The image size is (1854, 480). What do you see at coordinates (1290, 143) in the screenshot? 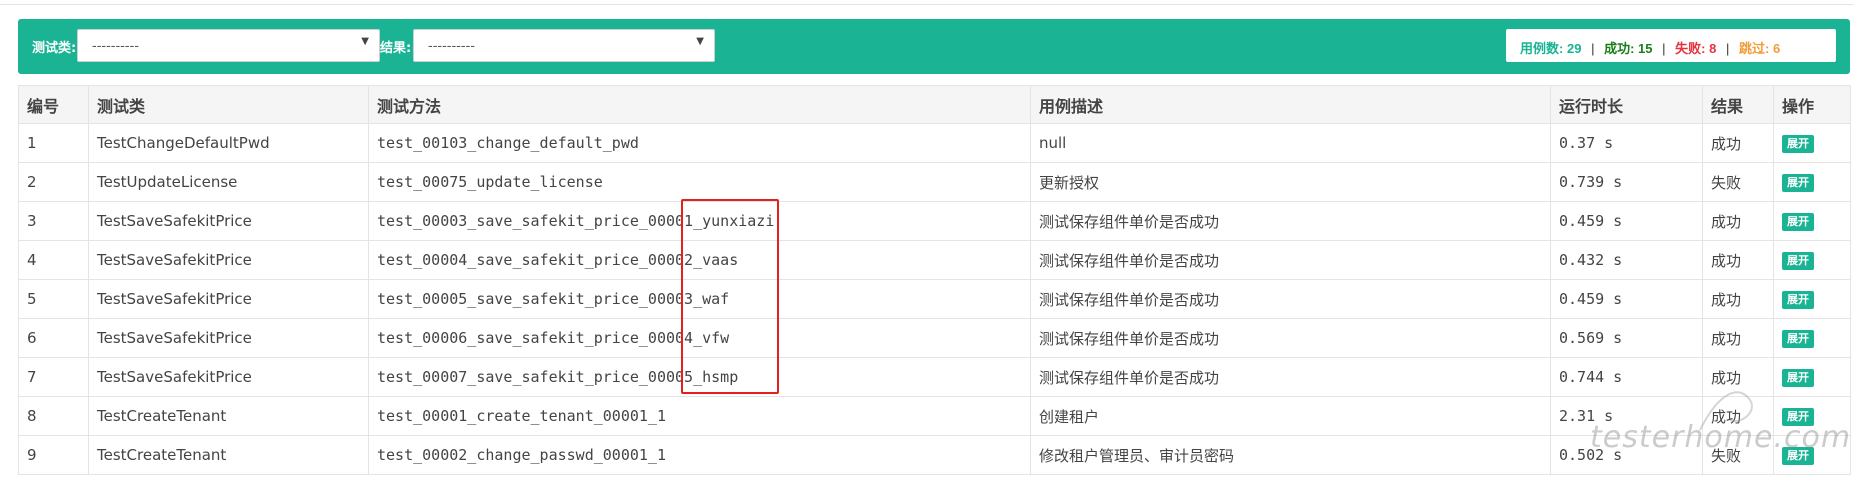
I see `cell-description: null` at bounding box center [1290, 143].